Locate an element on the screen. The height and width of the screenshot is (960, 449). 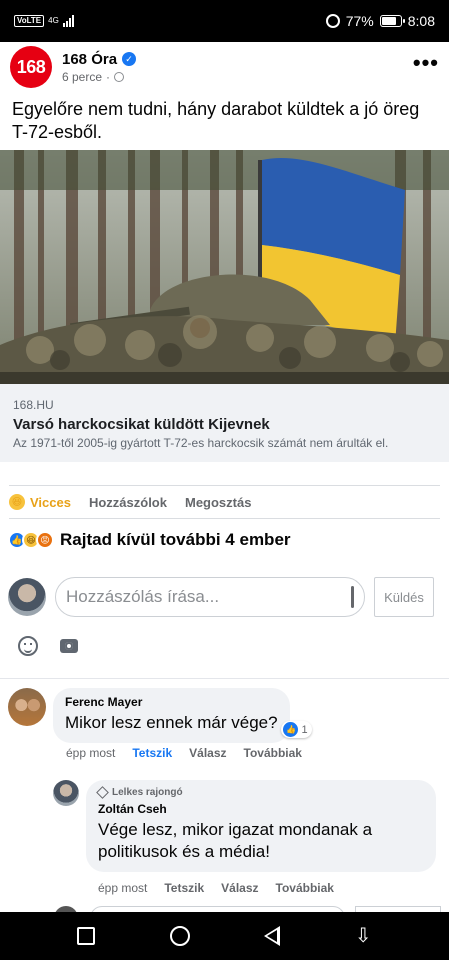
reactions-summary: 👍 😆 😡 Rajtad kívül további 4 ember is located at coordinates (149, 540).